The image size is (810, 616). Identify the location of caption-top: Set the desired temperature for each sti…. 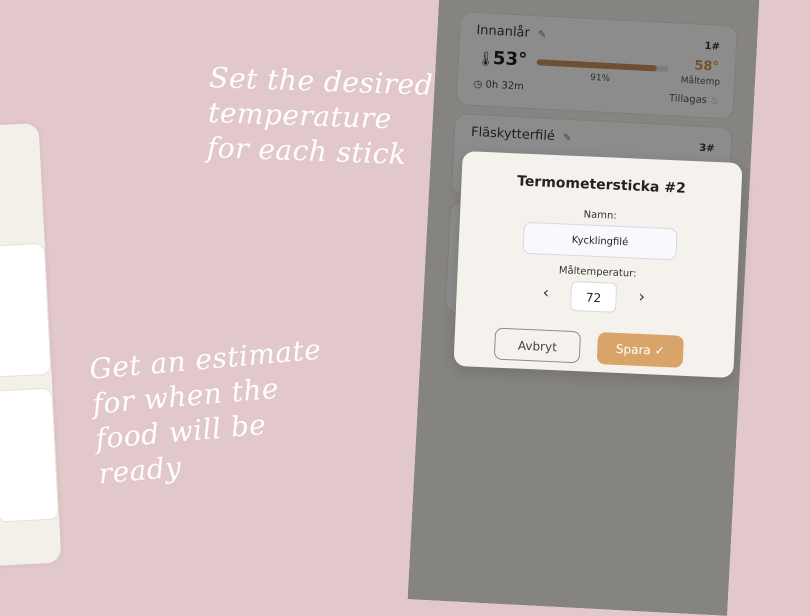
(319, 116).